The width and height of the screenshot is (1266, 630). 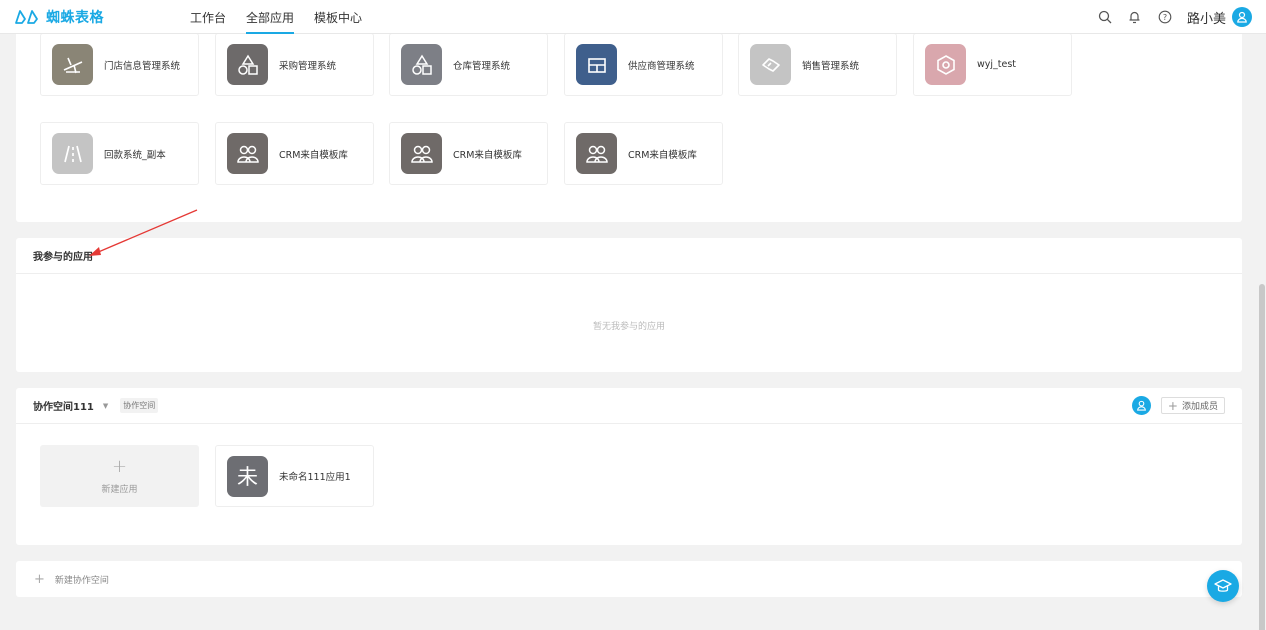 I want to click on header-actions: ? 路小美, so click(x=1167, y=17).